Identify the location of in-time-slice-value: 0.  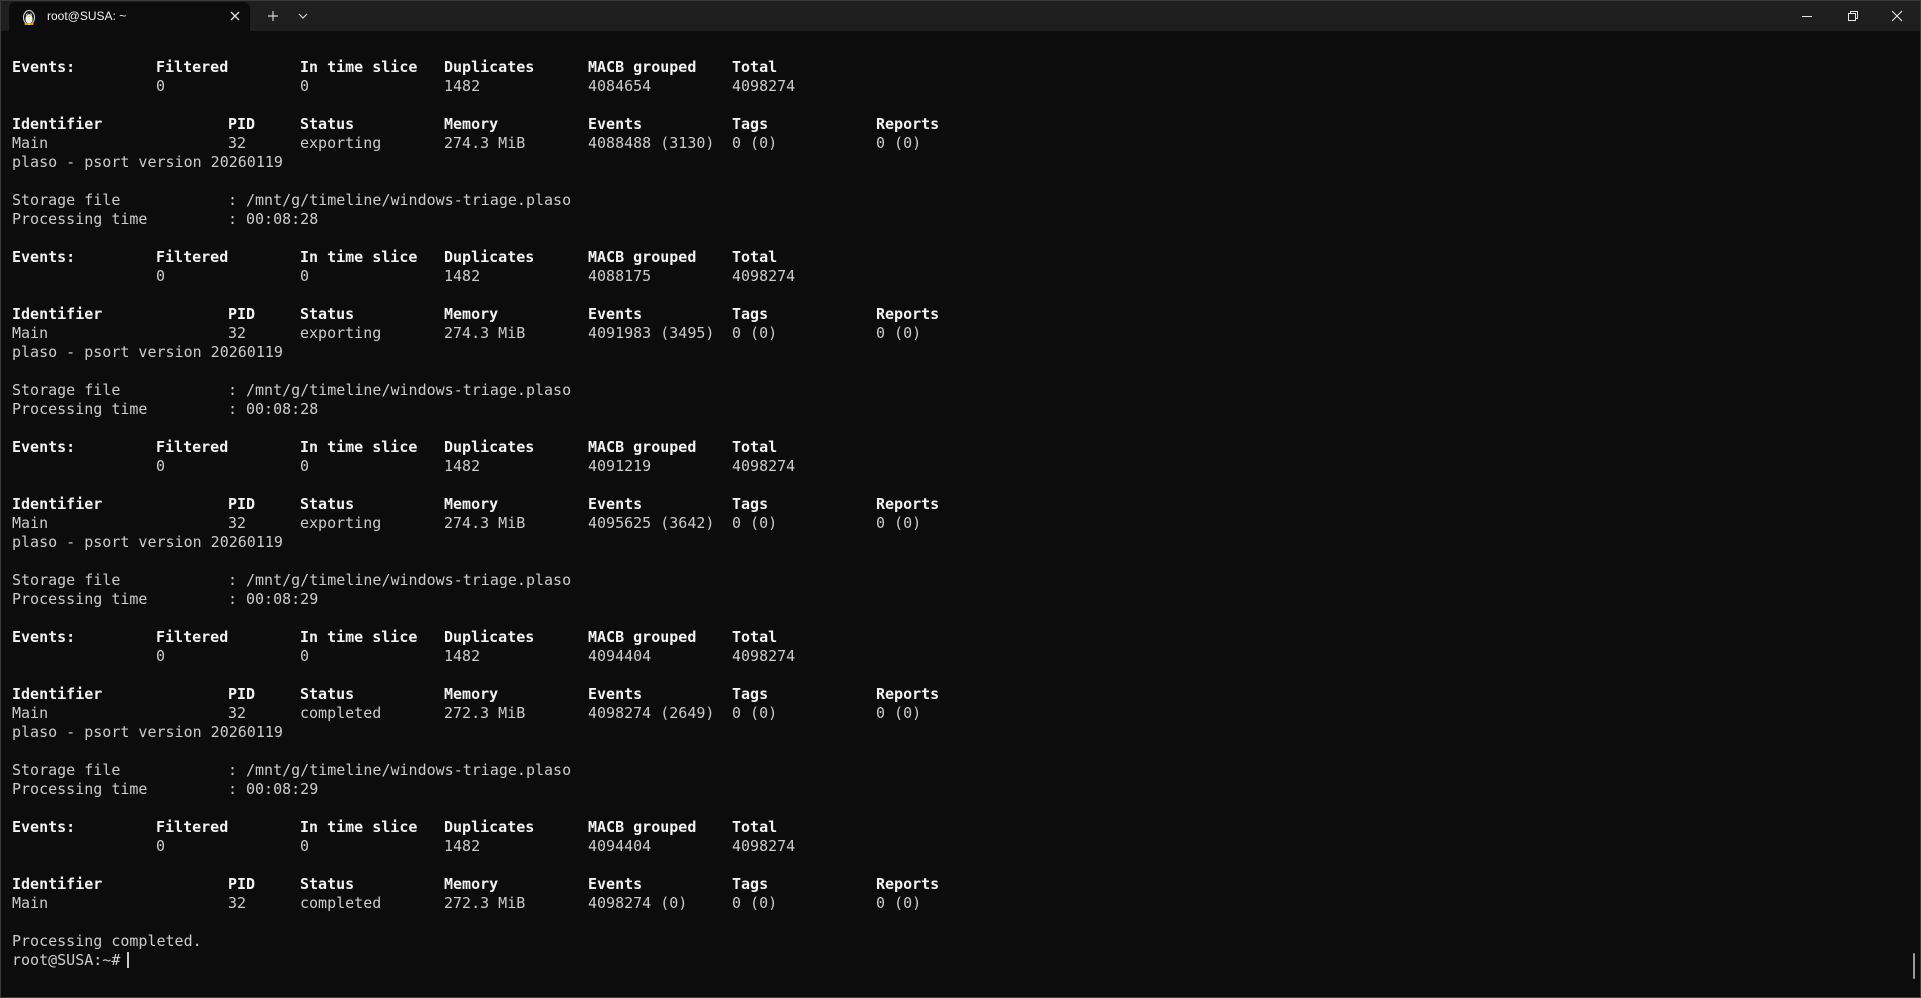
(305, 656).